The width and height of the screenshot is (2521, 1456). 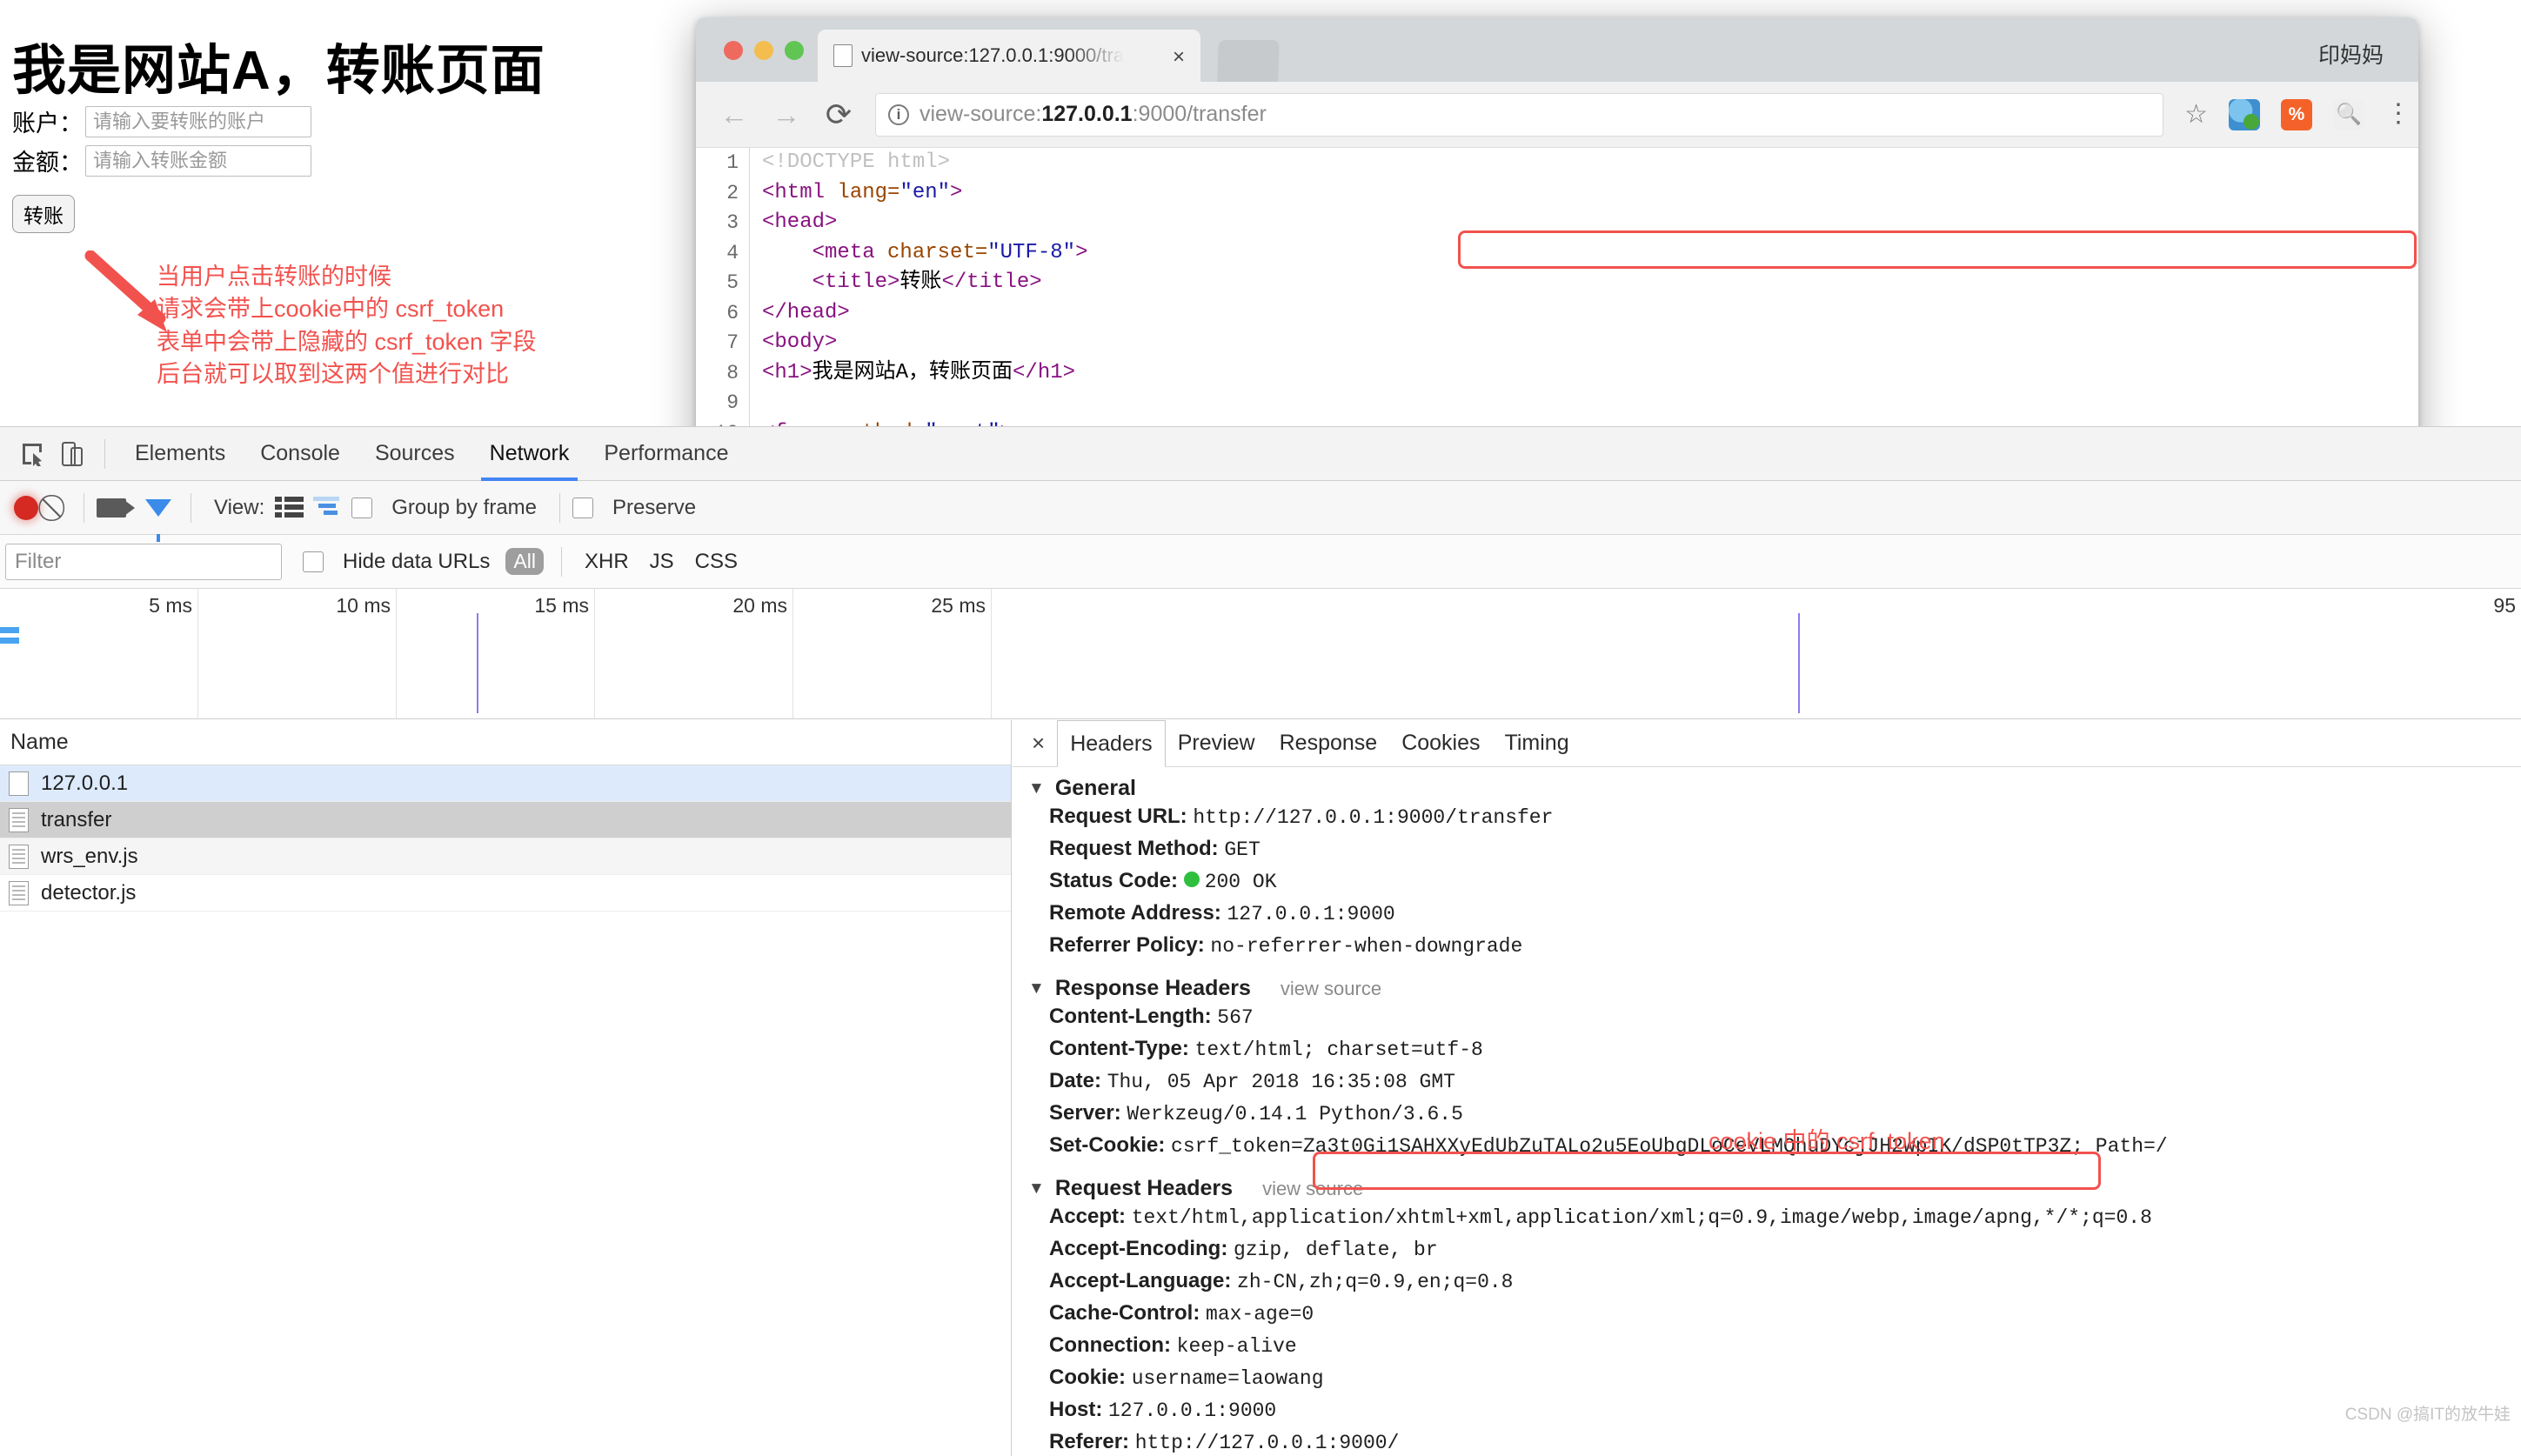 I want to click on minimize-window-icon, so click(x=763, y=50).